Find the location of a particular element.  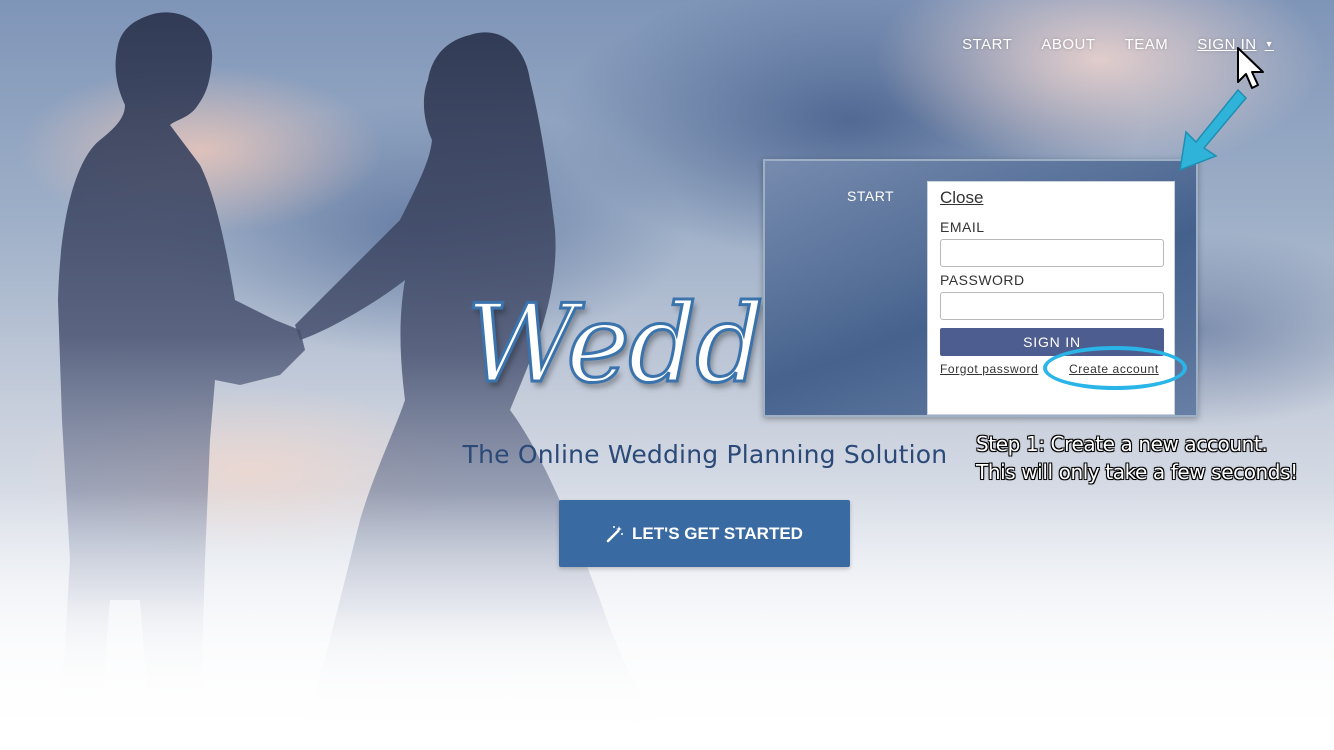

nav-about: ABOUT is located at coordinates (1068, 44).